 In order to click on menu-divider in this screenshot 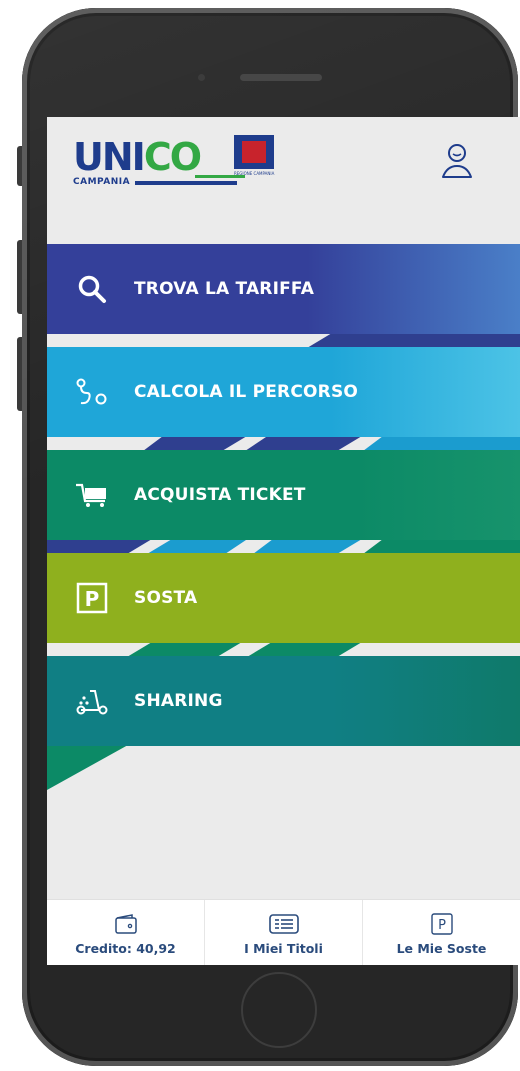, I will do `click(92, 765)`.